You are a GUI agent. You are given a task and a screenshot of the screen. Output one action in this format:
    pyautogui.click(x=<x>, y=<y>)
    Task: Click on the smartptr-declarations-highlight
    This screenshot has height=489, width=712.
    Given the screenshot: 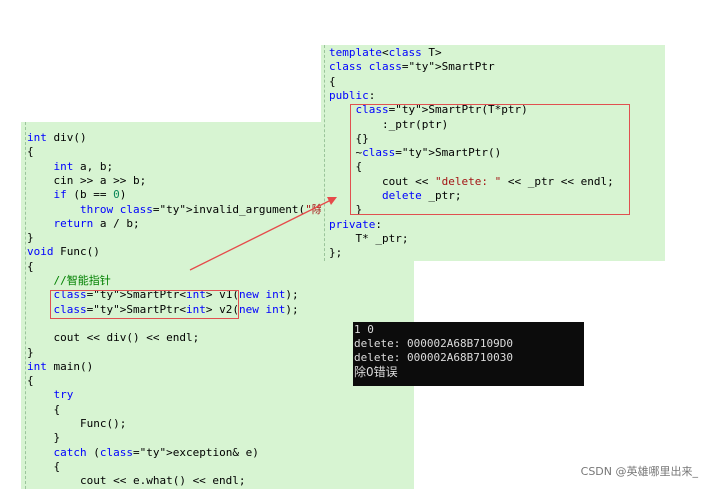 What is the action you would take?
    pyautogui.click(x=144, y=304)
    